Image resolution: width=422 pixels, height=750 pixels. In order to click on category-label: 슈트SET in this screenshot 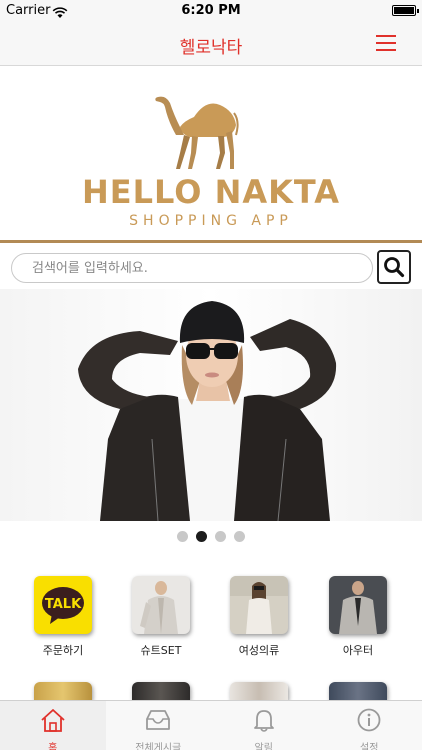, I will do `click(161, 650)`.